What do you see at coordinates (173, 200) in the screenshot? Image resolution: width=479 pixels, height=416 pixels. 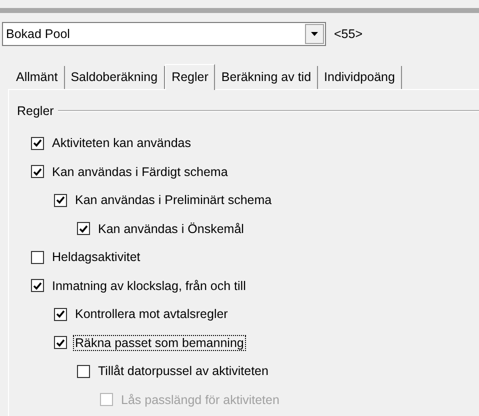 I see `option-label: Kan användas i Preliminärt schema` at bounding box center [173, 200].